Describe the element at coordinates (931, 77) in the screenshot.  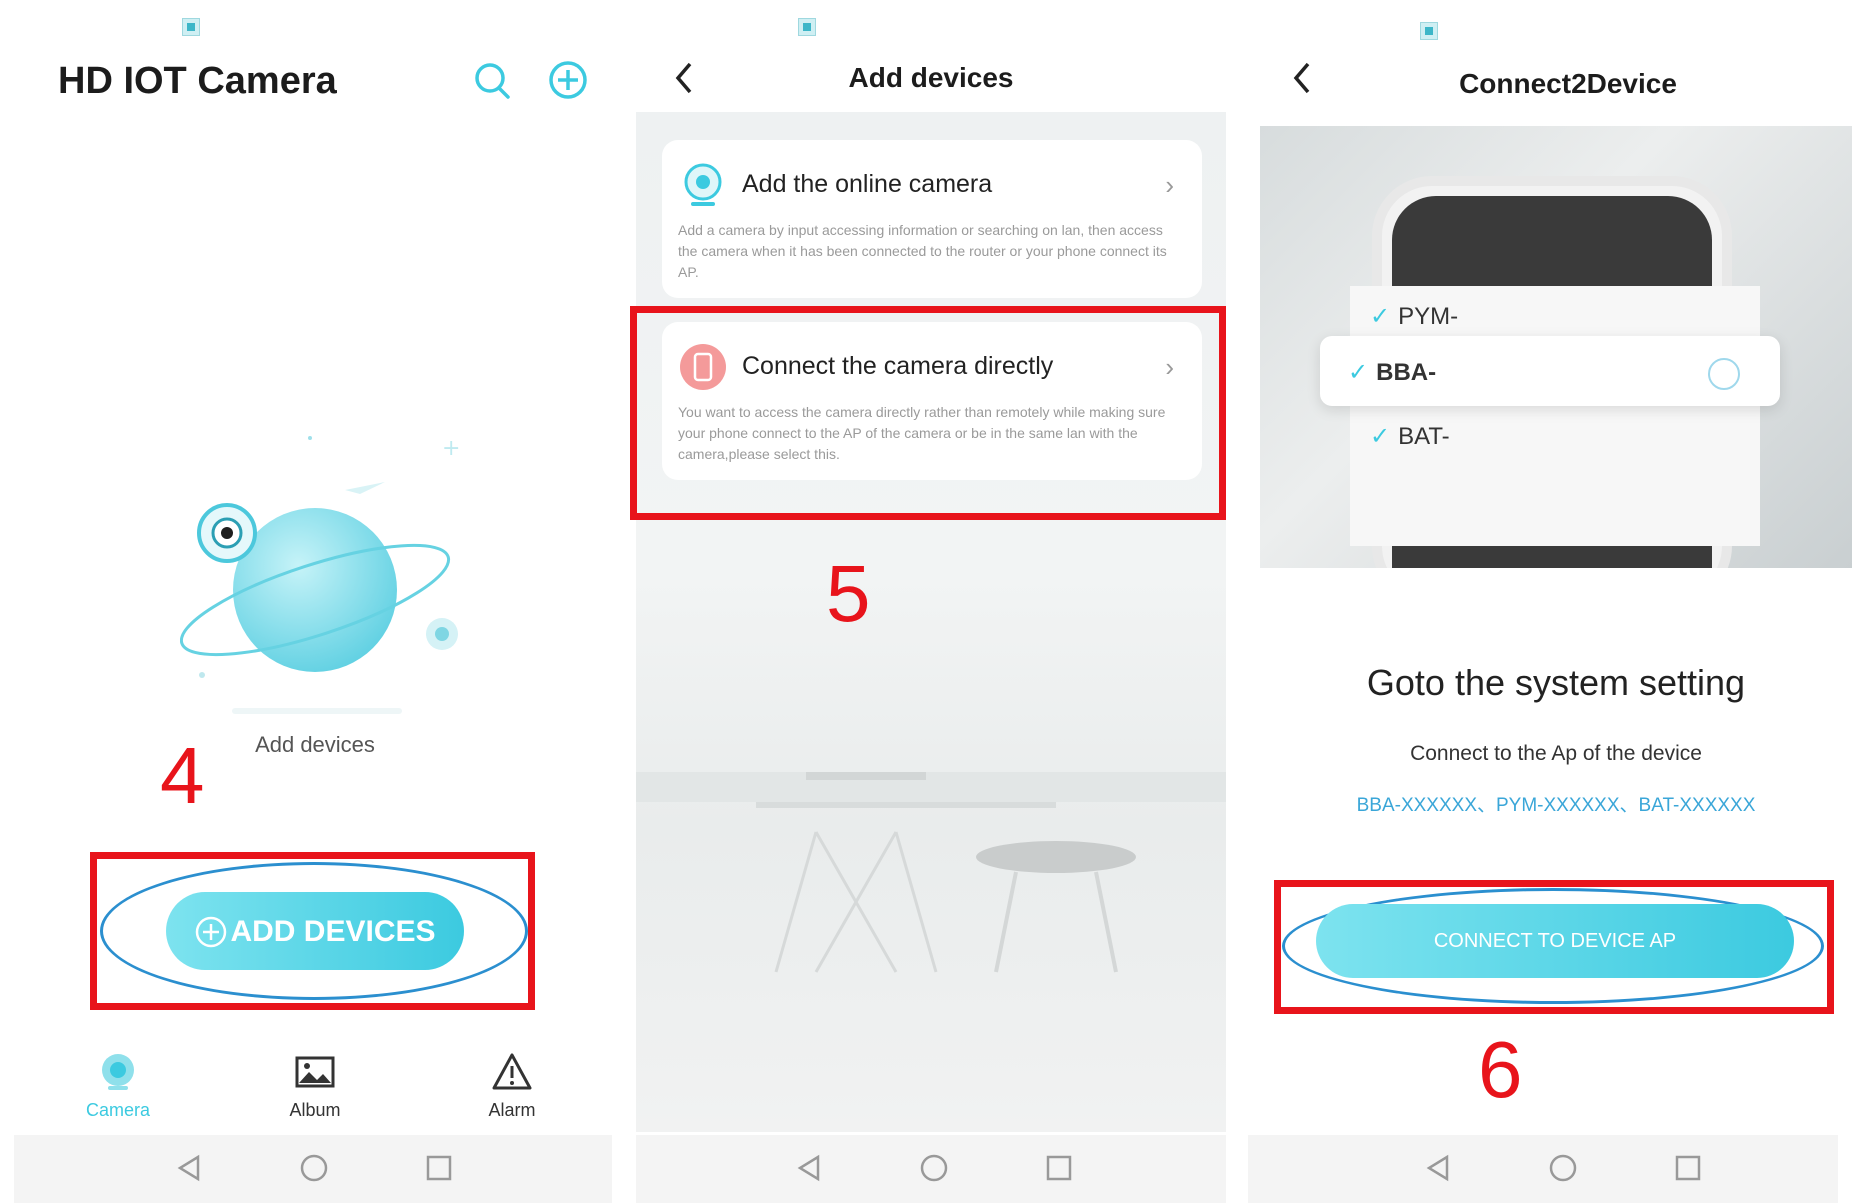
I see `page-title: Add devices` at that location.